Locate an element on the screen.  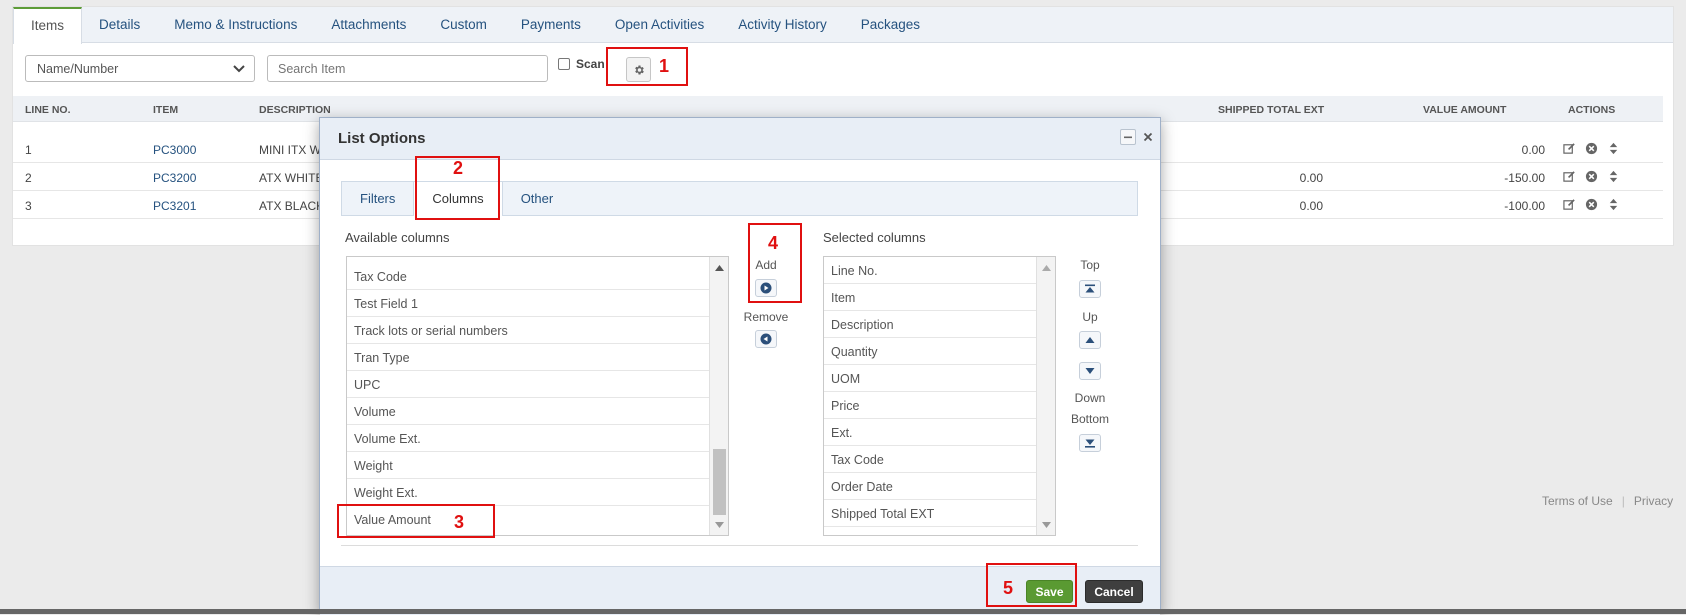
col-header-description: DESCRIPTION is located at coordinates (295, 110).